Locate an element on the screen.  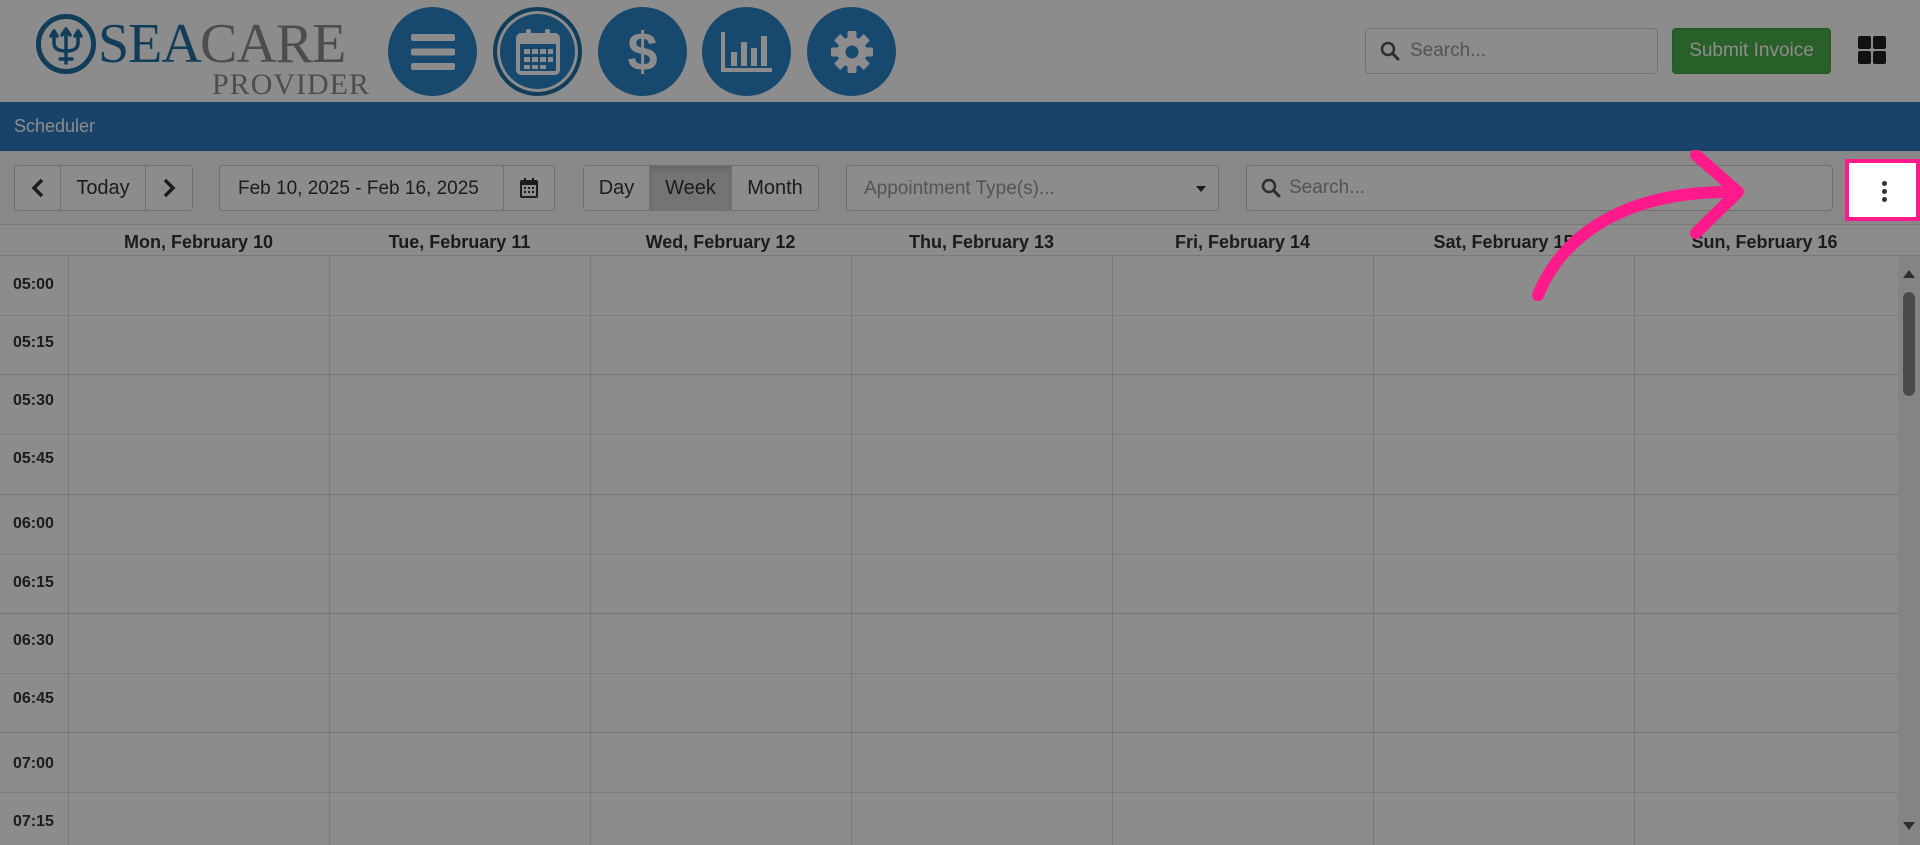
chevron-right-icon is located at coordinates (169, 188).